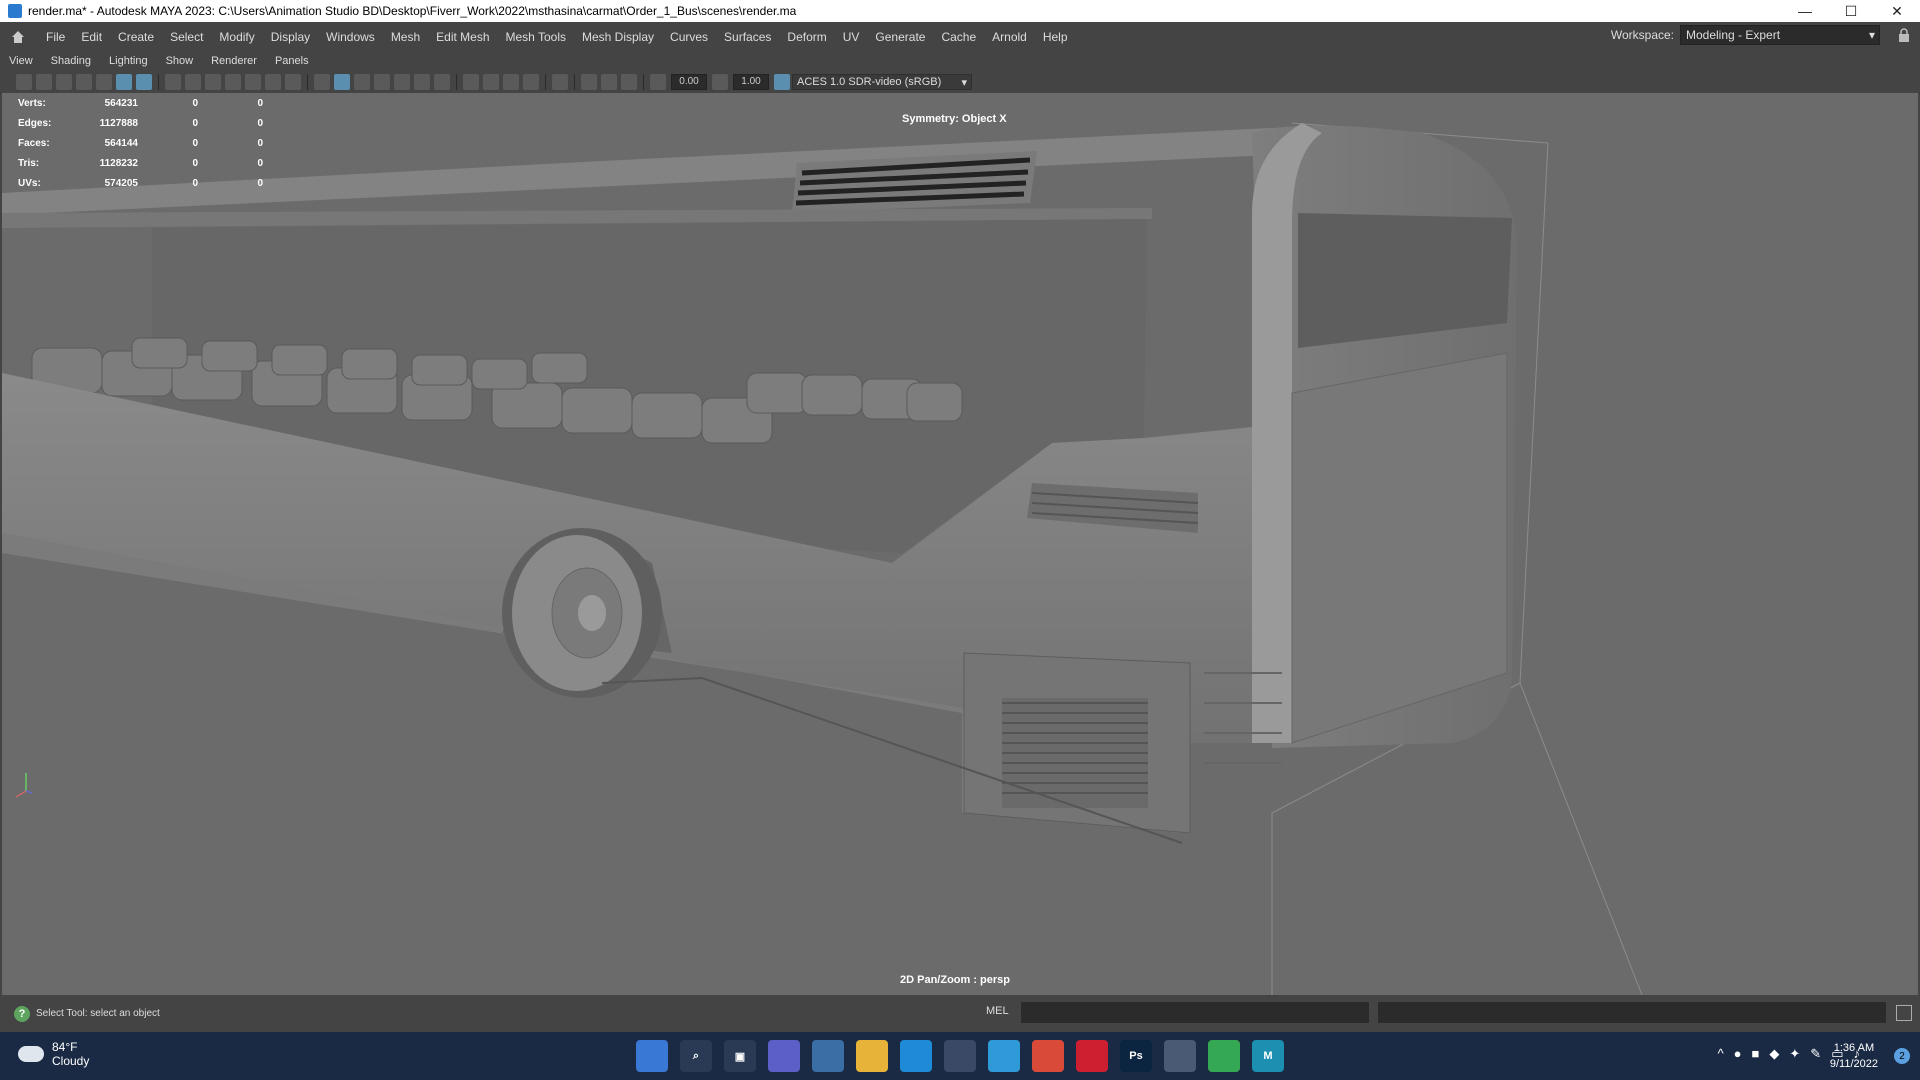 This screenshot has width=1920, height=1080. I want to click on camera-icon, so click(24, 82).